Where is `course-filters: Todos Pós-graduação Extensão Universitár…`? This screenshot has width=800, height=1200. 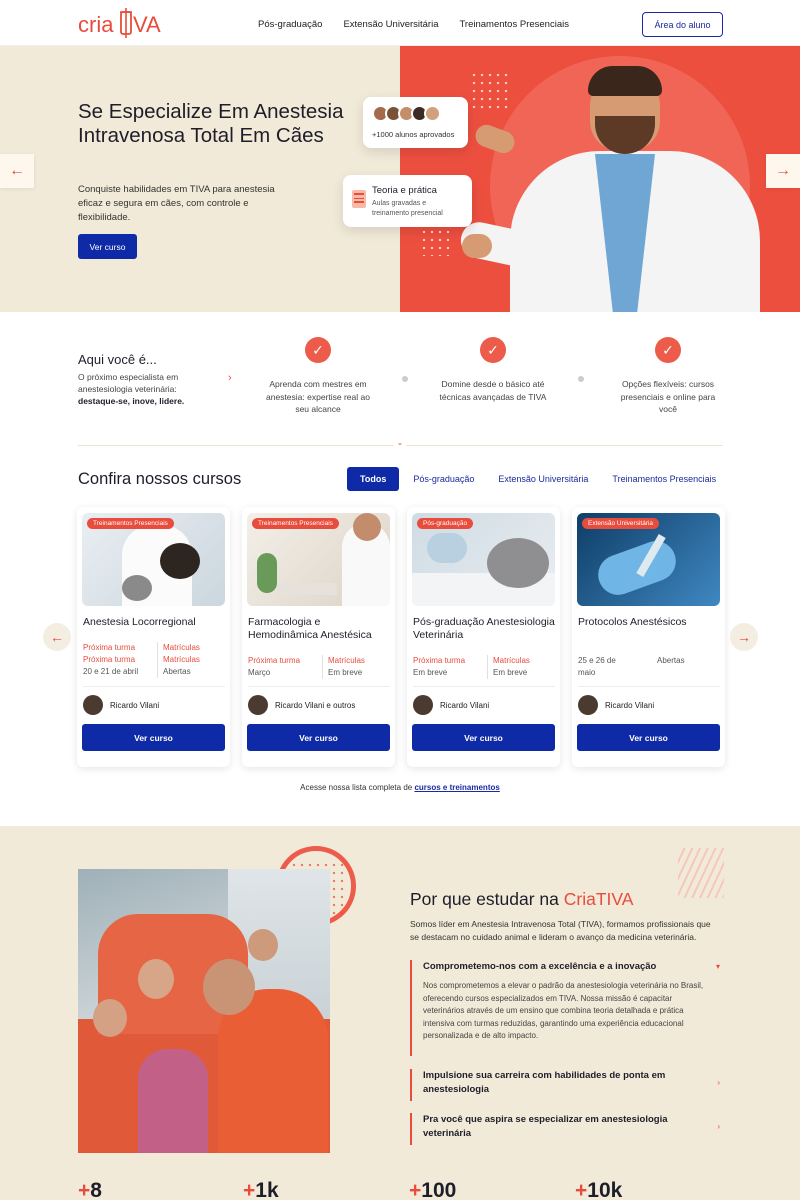 course-filters: Todos Pós-graduação Extensão Universitár… is located at coordinates (537, 479).